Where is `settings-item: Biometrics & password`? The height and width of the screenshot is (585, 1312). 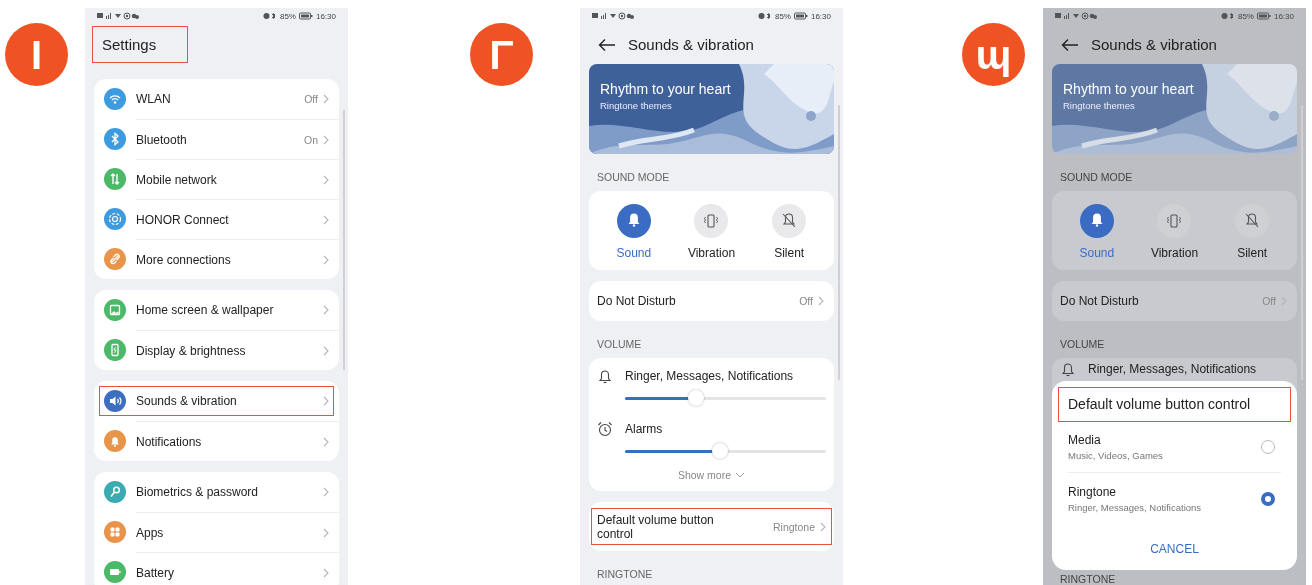
settings-item: Biometrics & password is located at coordinates (216, 492).